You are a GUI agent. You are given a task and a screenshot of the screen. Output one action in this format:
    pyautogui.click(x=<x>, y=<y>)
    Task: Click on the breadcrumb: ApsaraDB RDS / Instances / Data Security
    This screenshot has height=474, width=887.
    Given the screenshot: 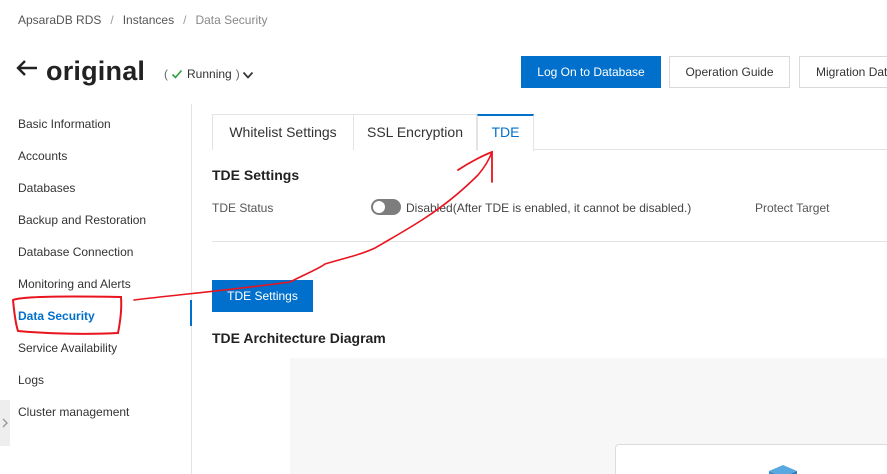 What is the action you would take?
    pyautogui.click(x=142, y=20)
    